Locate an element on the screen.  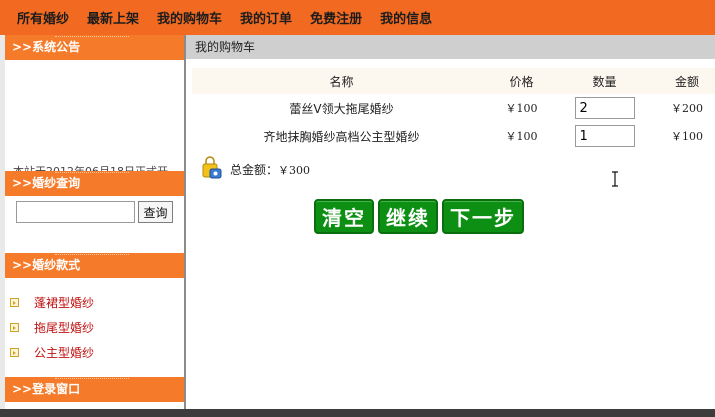
total-label-text: 总金额： is located at coordinates (254, 170).